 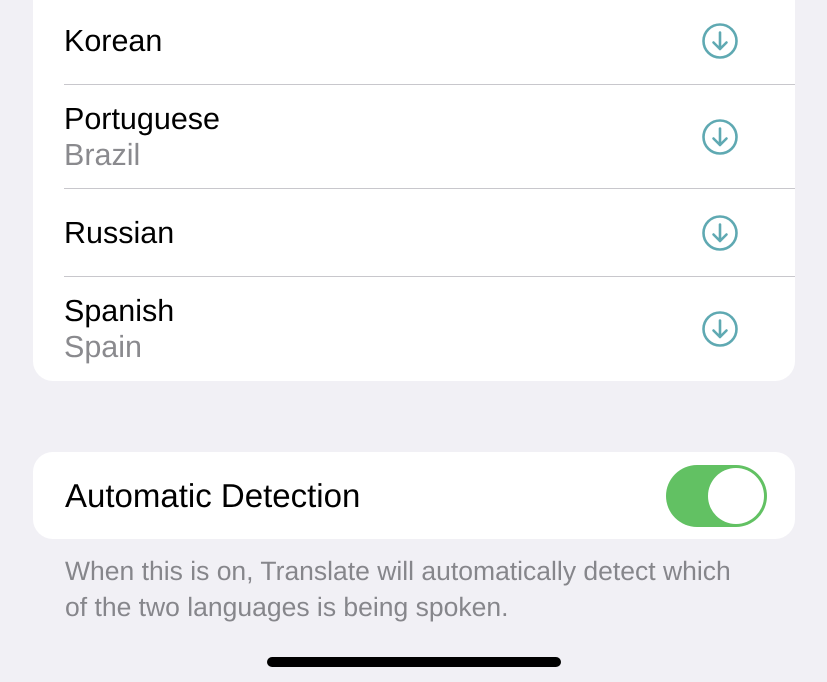 I want to click on language-name: Russian, so click(x=119, y=232).